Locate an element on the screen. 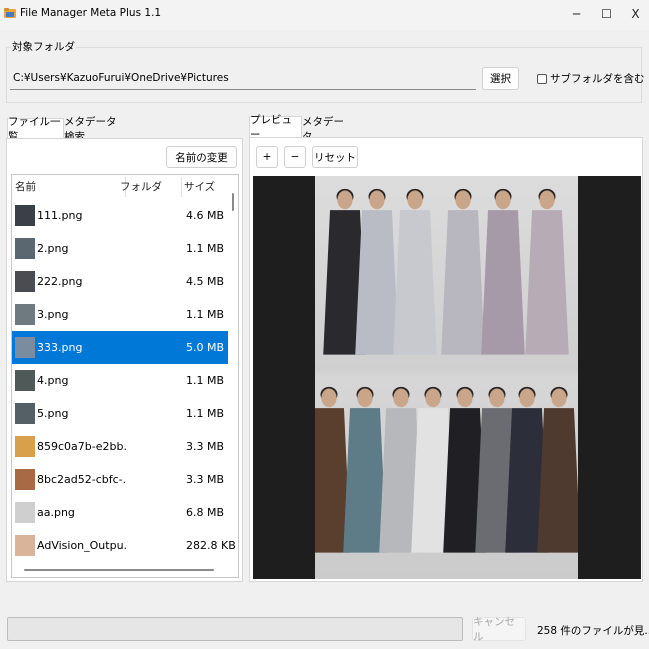 This screenshot has height=649, width=649. file-name: 111.png is located at coordinates (60, 215).